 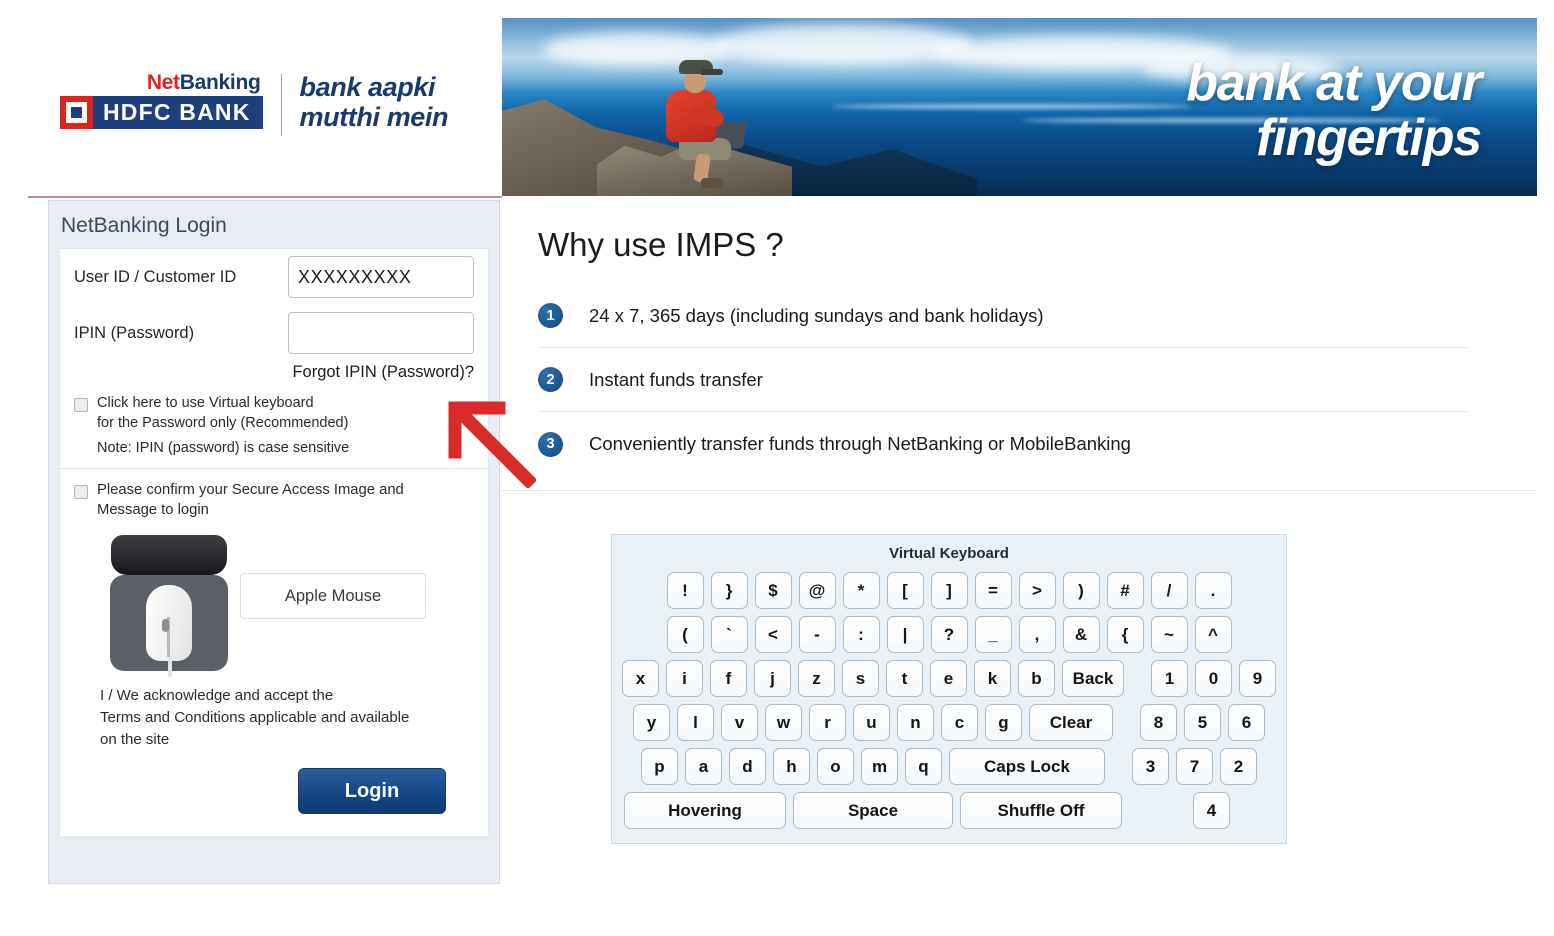 I want to click on banner-headline: bank at your fingertips, so click(x=1334, y=110).